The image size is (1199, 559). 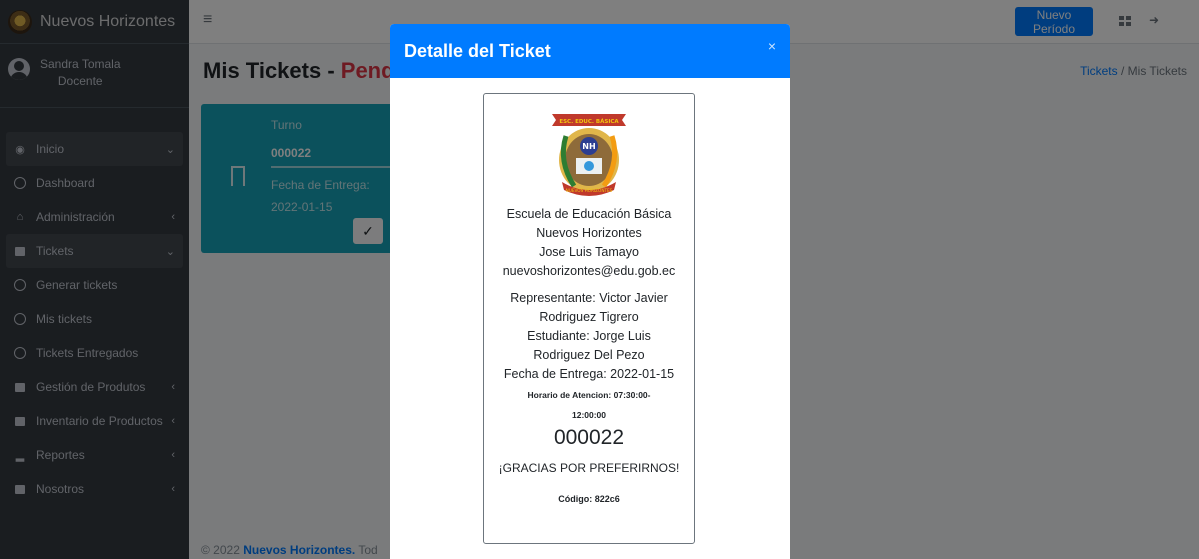 What do you see at coordinates (589, 233) in the screenshot?
I see `school-name-line2: Nuevos Horizontes` at bounding box center [589, 233].